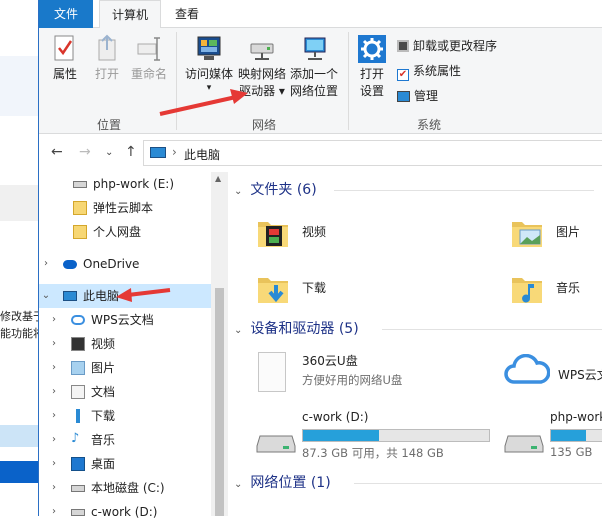 The height and width of the screenshot is (524, 602). Describe the element at coordinates (527, 369) in the screenshot. I see `wps-cloud-icon` at that location.